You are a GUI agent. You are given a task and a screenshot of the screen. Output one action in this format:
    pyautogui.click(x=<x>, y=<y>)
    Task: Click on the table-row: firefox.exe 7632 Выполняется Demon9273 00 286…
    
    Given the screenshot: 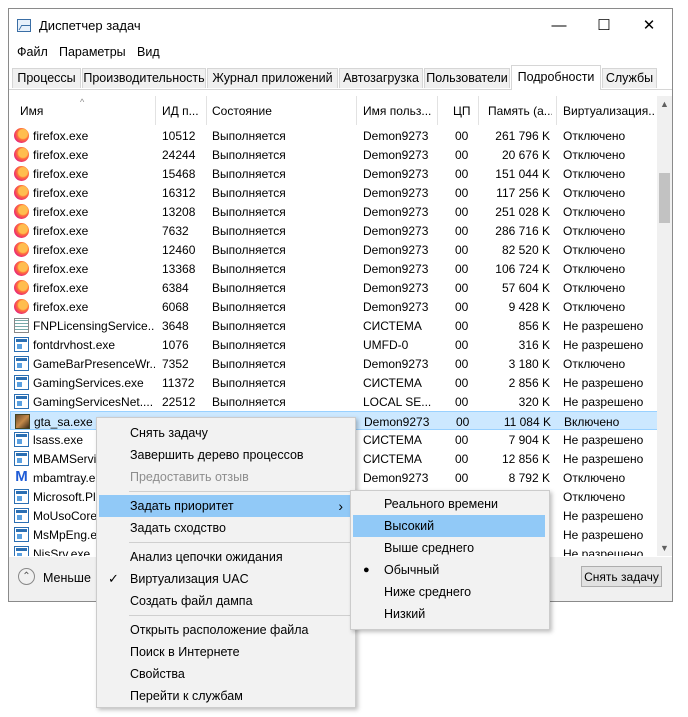 What is the action you would take?
    pyautogui.click(x=334, y=230)
    